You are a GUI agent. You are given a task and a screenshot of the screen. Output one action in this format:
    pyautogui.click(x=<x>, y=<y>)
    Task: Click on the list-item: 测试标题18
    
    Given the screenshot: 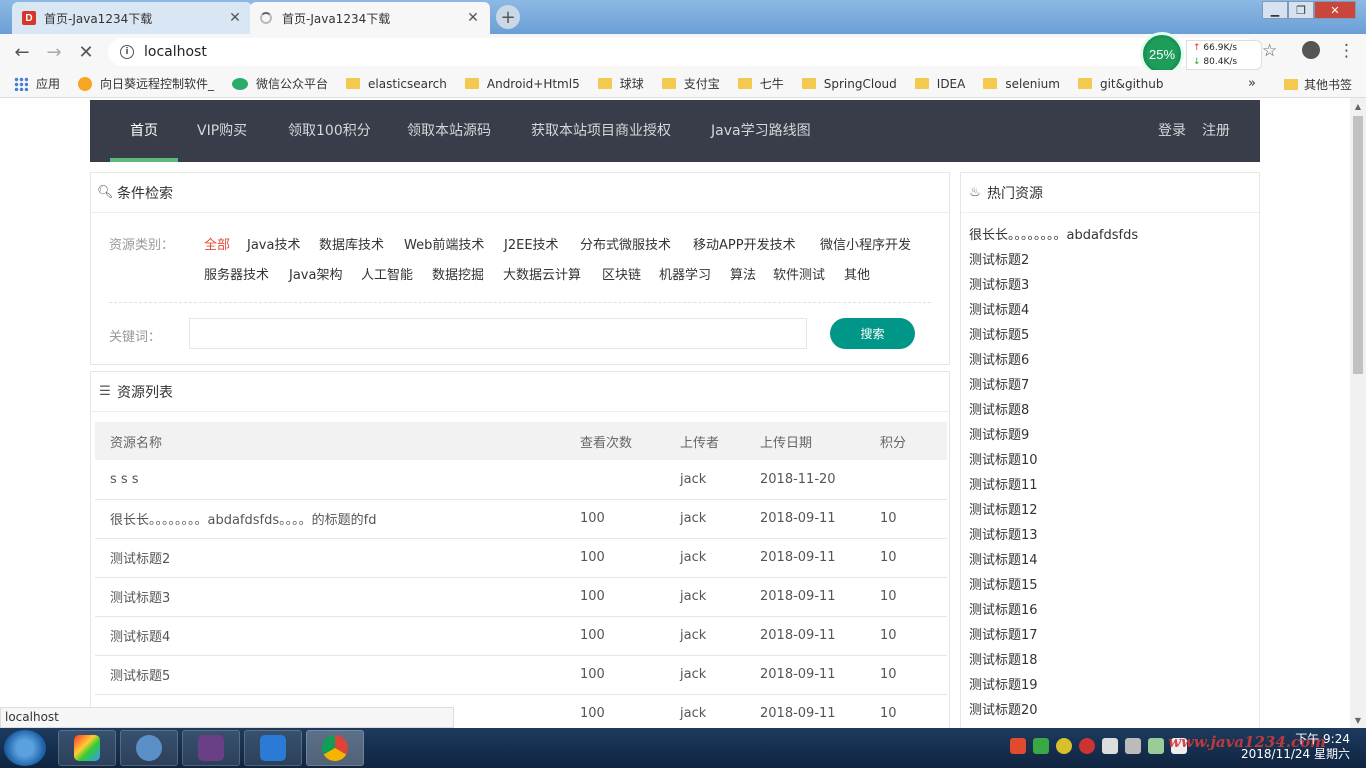 What is the action you would take?
    pyautogui.click(x=1114, y=660)
    